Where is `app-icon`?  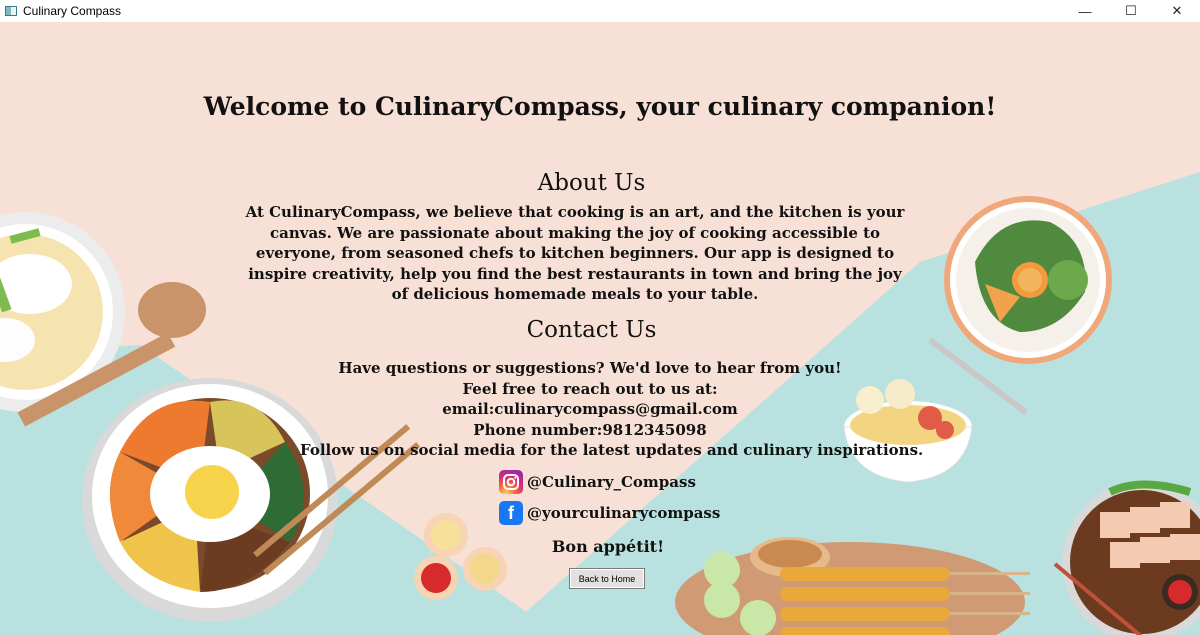 app-icon is located at coordinates (11, 11).